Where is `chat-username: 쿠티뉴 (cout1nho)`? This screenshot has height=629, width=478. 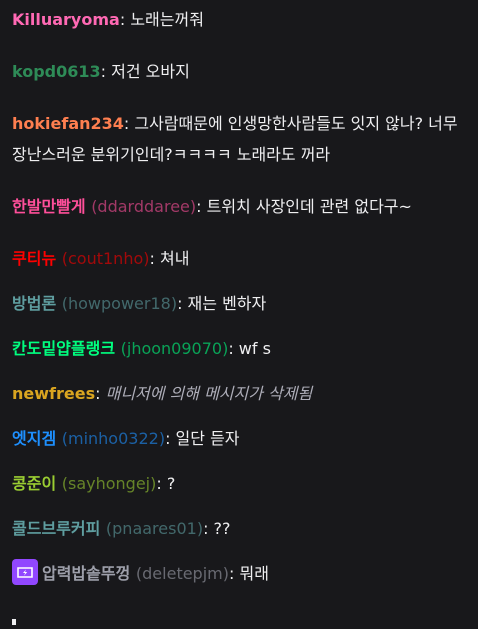
chat-username: 쿠티뉴 (cout1nho) is located at coordinates (80, 258).